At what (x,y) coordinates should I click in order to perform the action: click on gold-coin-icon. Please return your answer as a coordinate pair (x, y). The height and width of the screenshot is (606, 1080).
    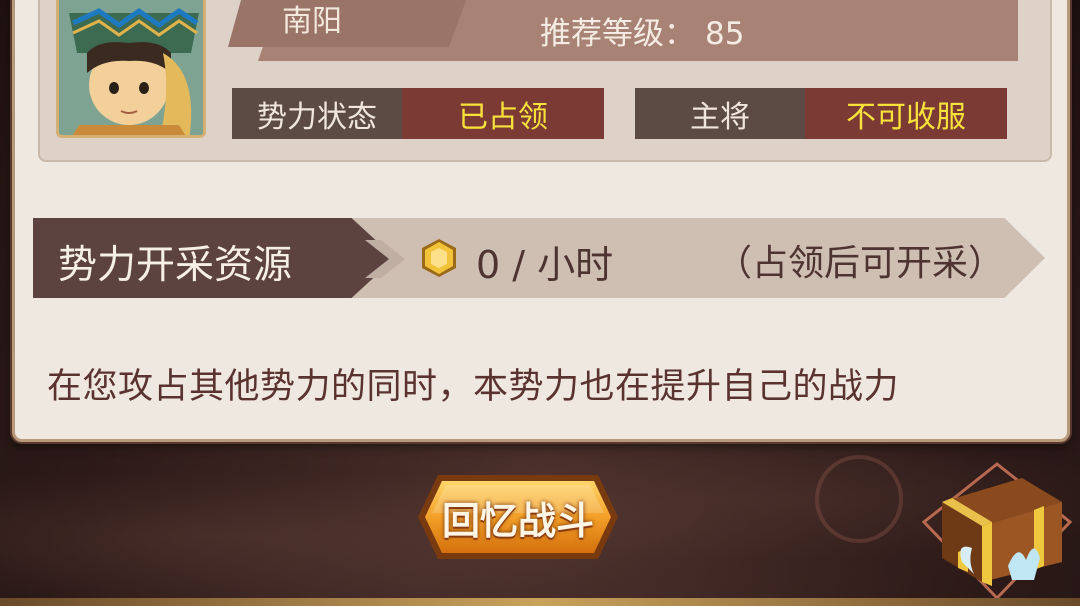
    Looking at the image, I should click on (439, 258).